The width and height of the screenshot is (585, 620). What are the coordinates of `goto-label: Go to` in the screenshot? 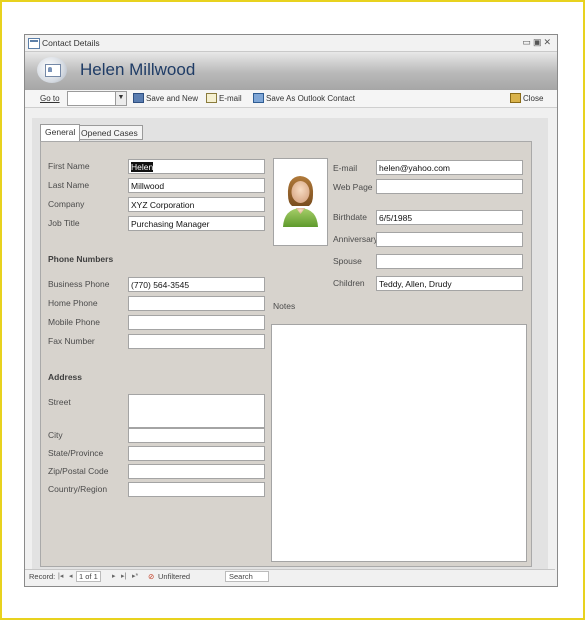 It's located at (50, 98).